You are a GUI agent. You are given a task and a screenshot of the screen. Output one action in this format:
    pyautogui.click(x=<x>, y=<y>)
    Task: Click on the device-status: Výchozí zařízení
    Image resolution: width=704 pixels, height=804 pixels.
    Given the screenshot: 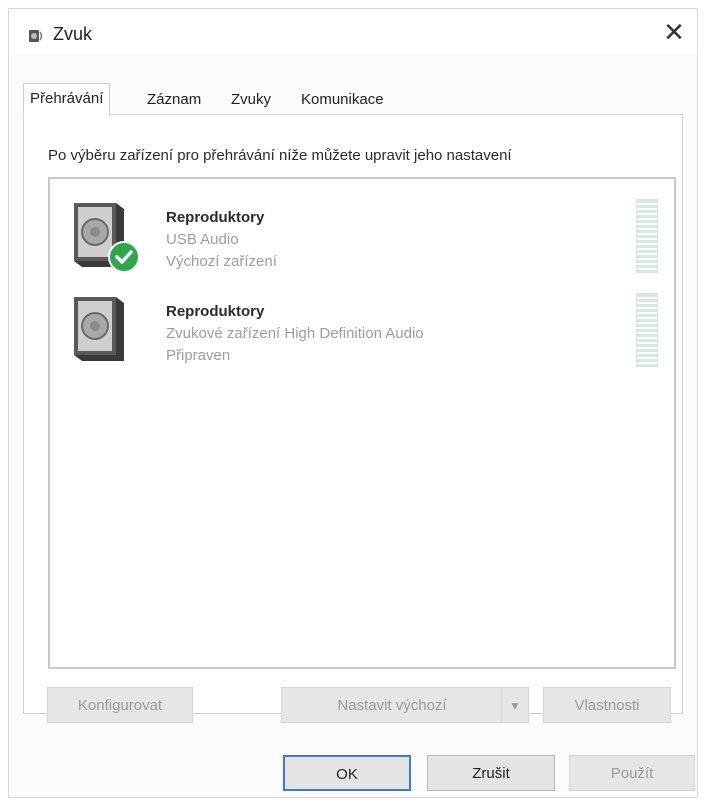 What is the action you would take?
    pyautogui.click(x=221, y=261)
    